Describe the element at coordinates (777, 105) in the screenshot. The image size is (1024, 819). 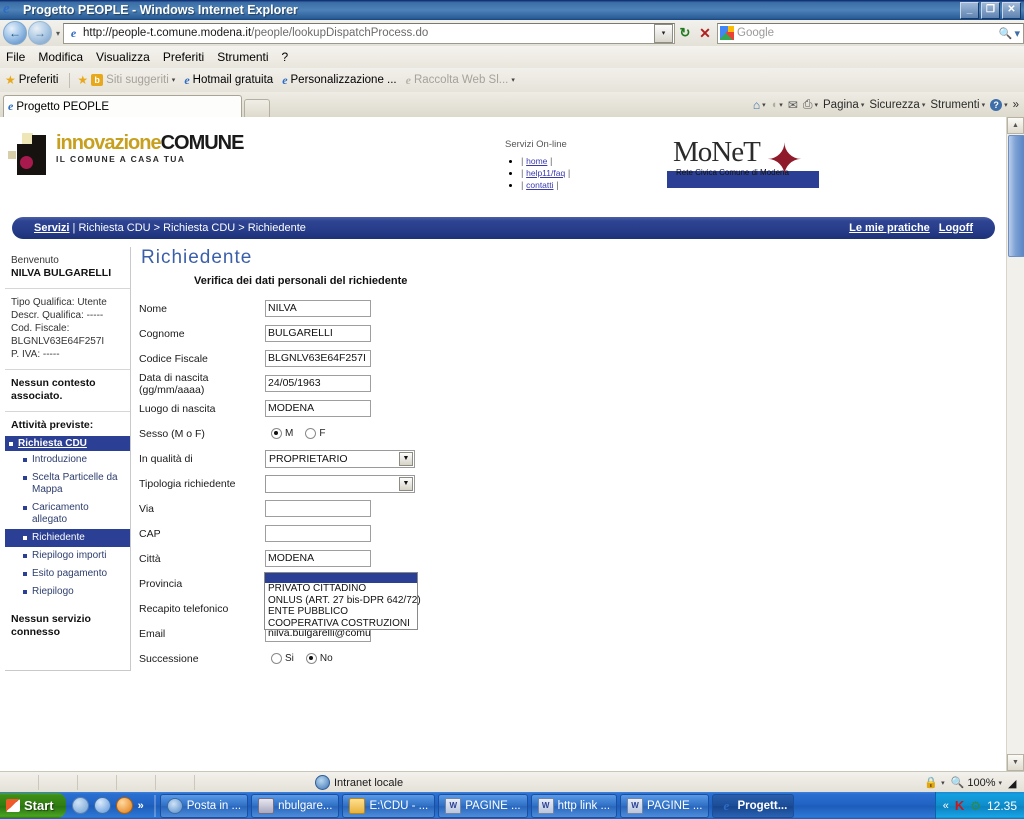
I see `feeds-button: ◖ ▾` at that location.